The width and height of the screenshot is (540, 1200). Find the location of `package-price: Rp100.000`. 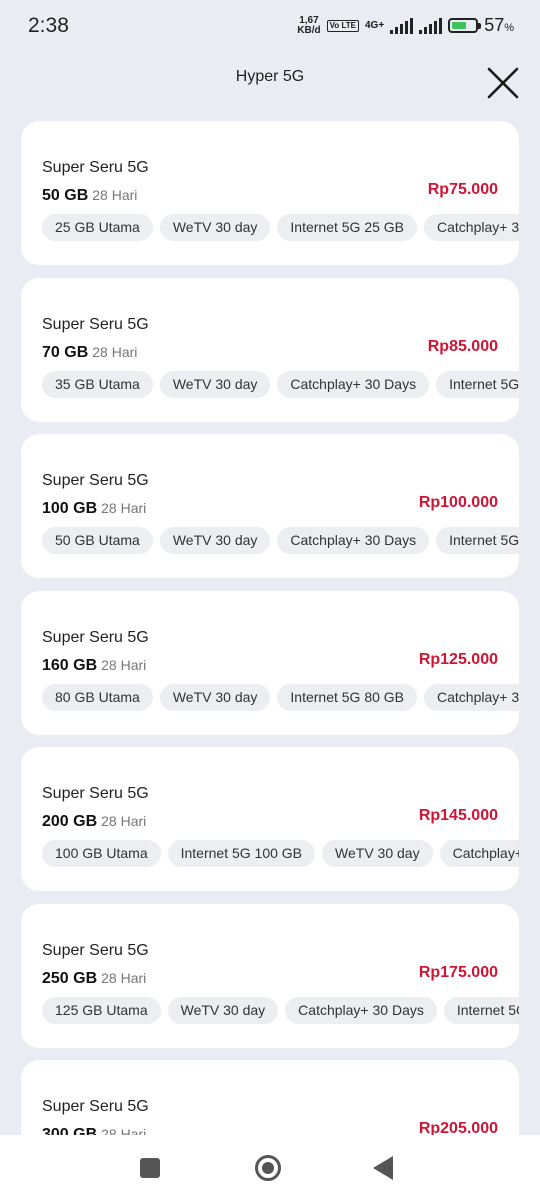

package-price: Rp100.000 is located at coordinates (458, 502).